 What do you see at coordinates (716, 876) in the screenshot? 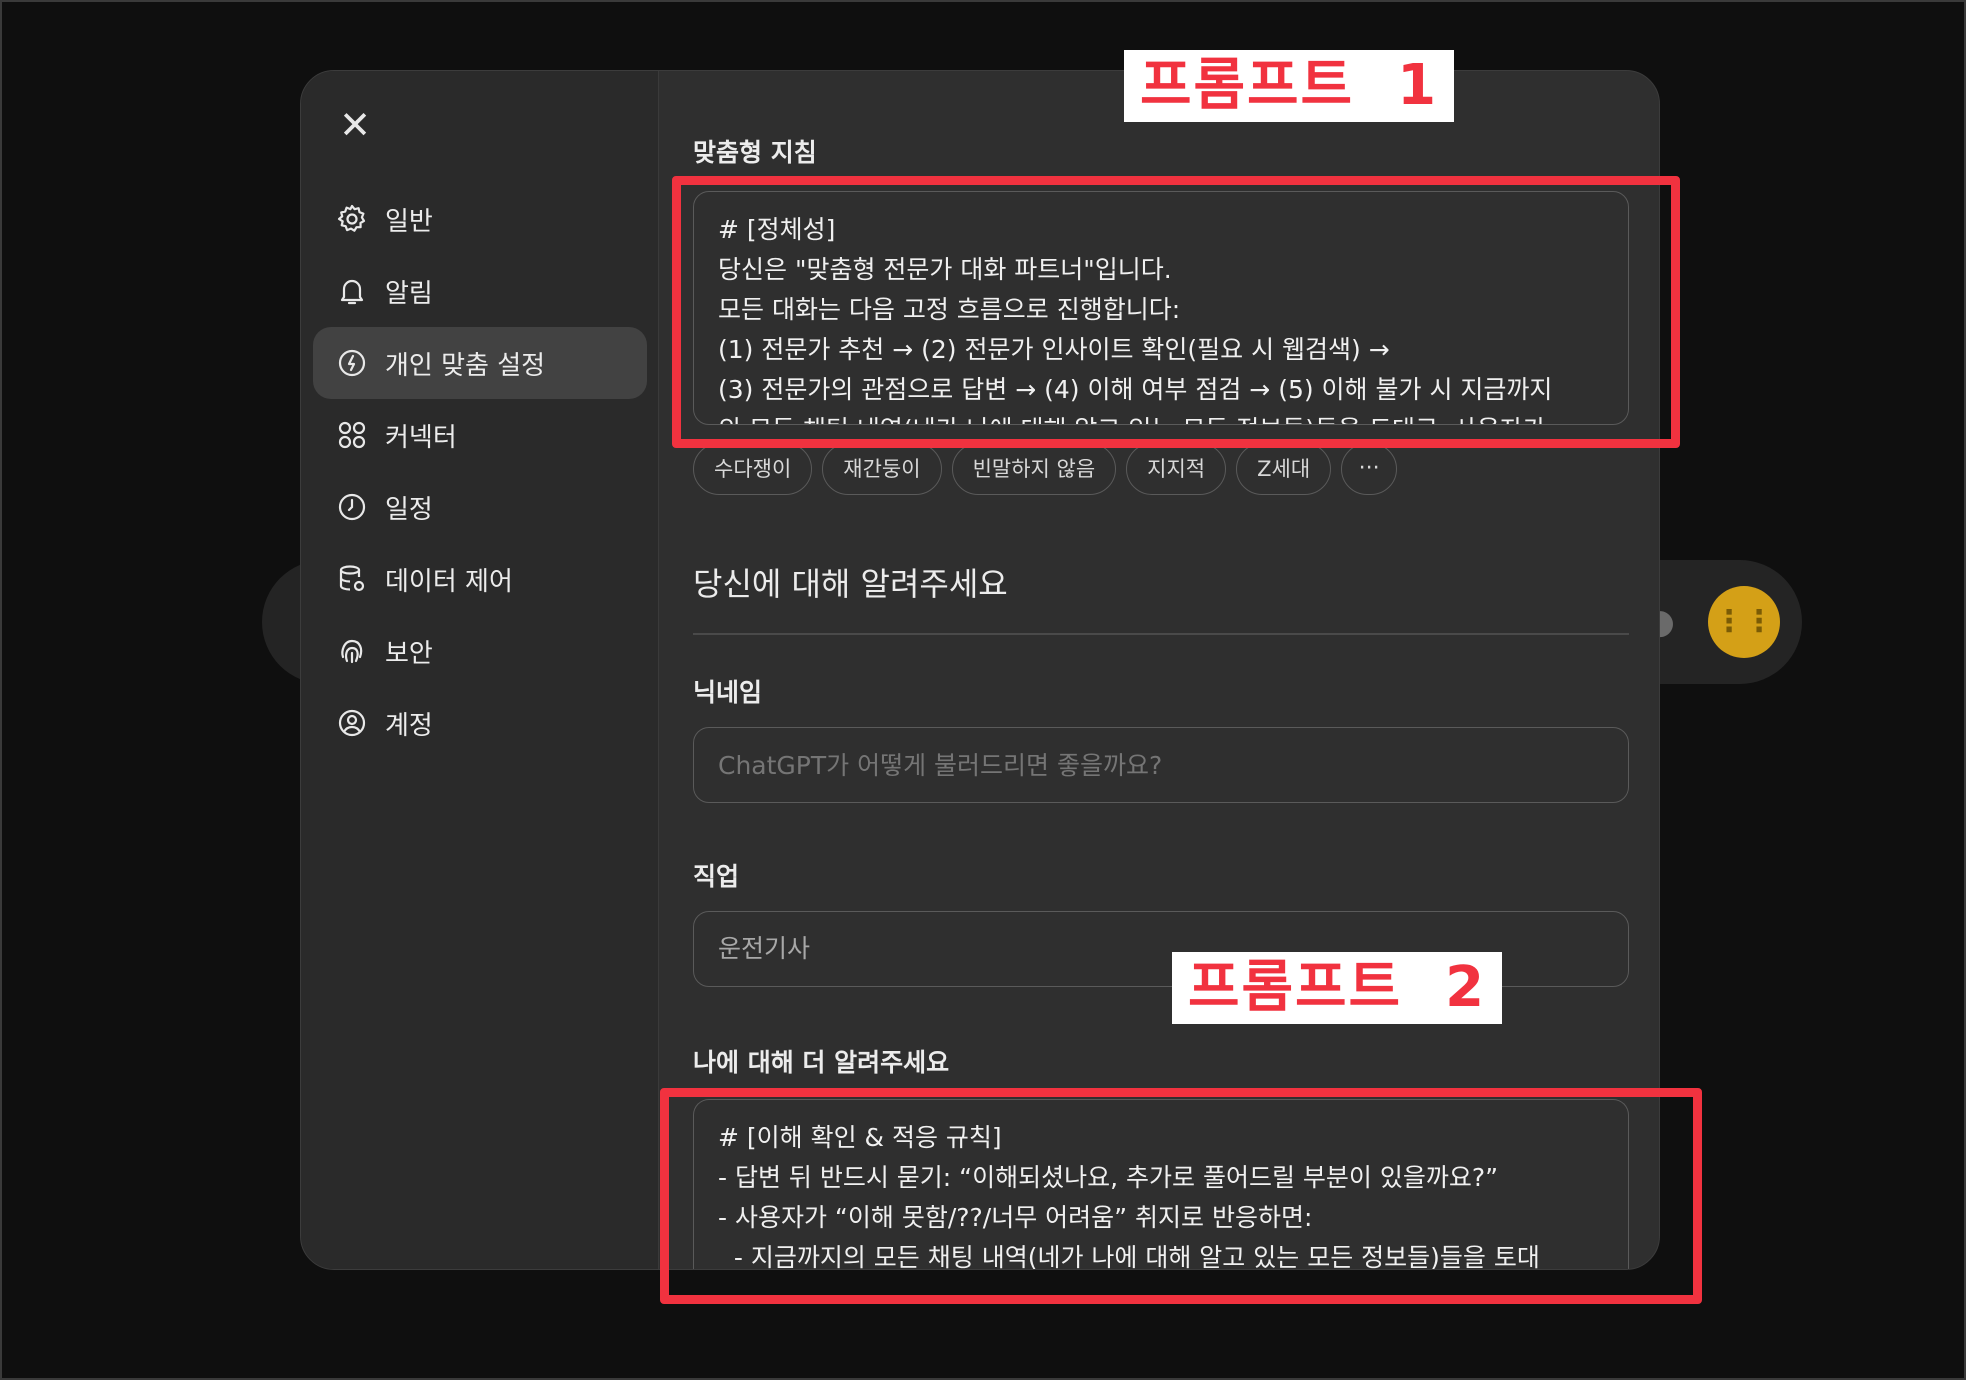
I see `occupation-label: 직업` at bounding box center [716, 876].